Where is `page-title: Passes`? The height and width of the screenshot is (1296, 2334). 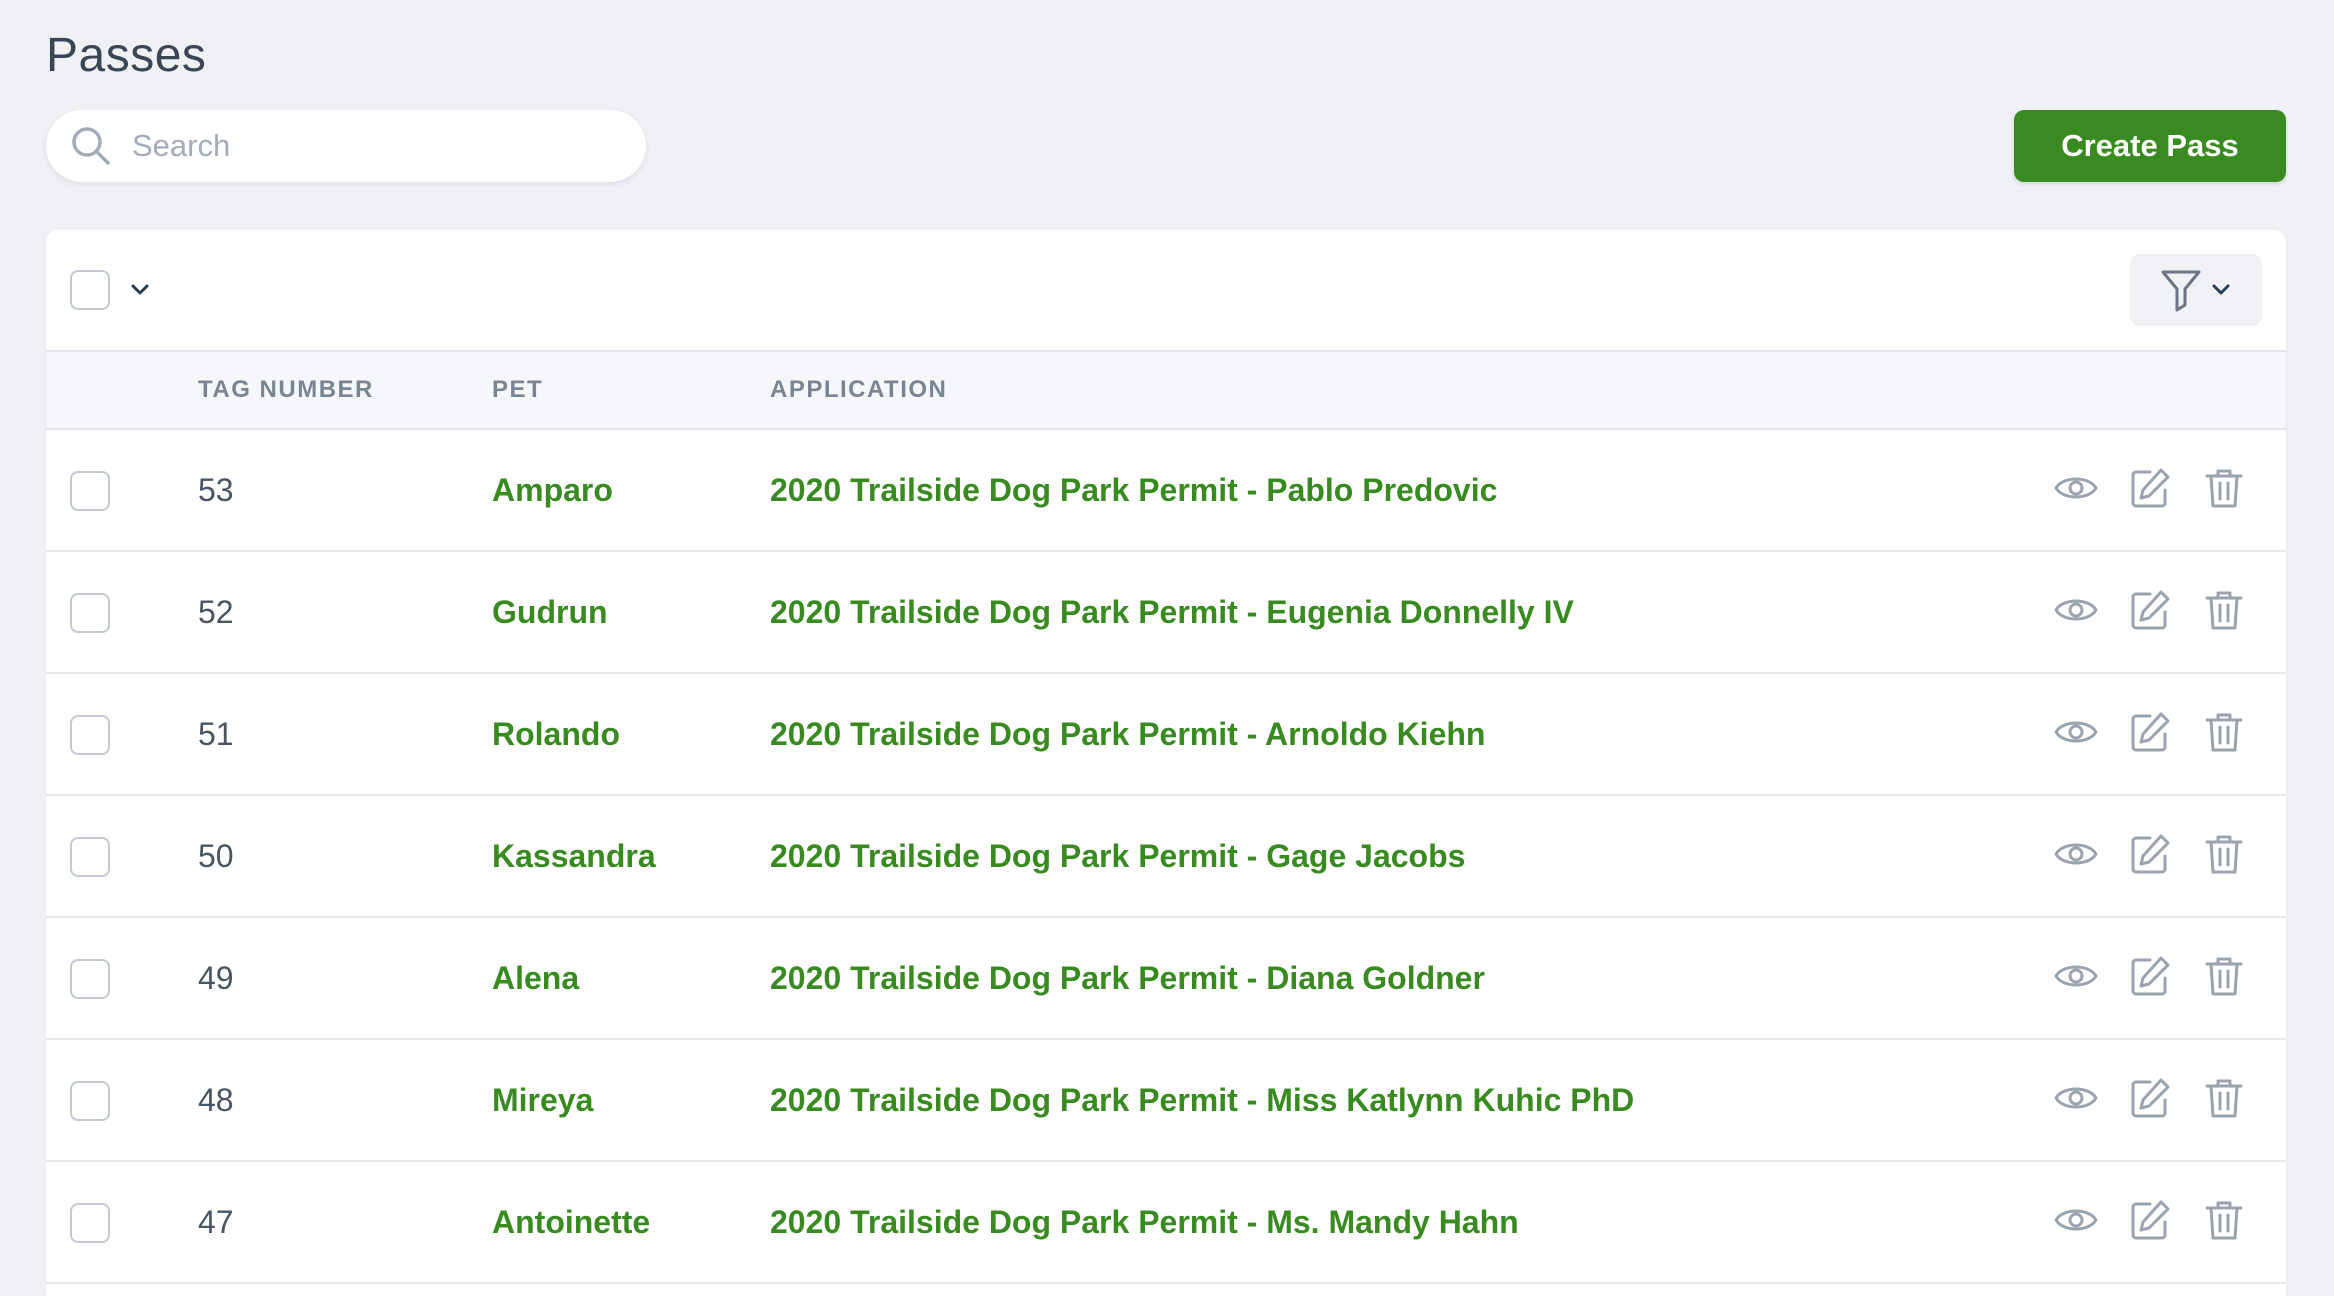
page-title: Passes is located at coordinates (126, 55).